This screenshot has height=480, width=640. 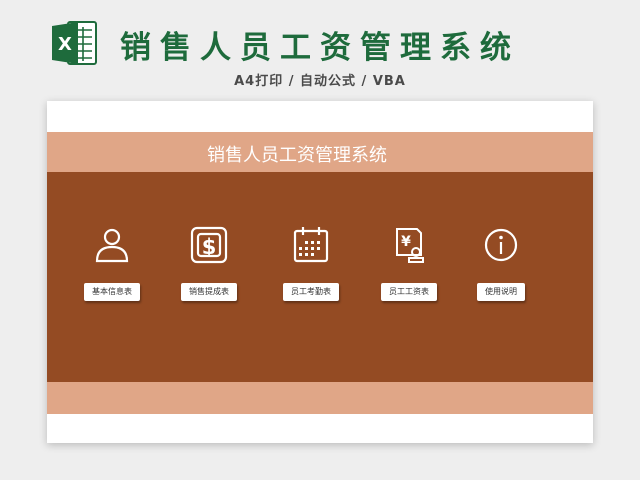 What do you see at coordinates (209, 277) in the screenshot?
I see `tile-sales-commission: $ 销售提成表` at bounding box center [209, 277].